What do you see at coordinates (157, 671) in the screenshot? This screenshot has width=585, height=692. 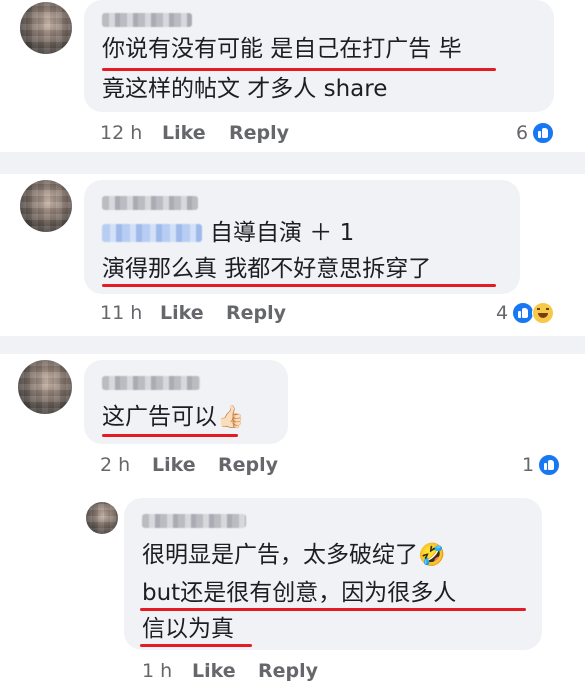 I see `comment-timestamp: 1 h` at bounding box center [157, 671].